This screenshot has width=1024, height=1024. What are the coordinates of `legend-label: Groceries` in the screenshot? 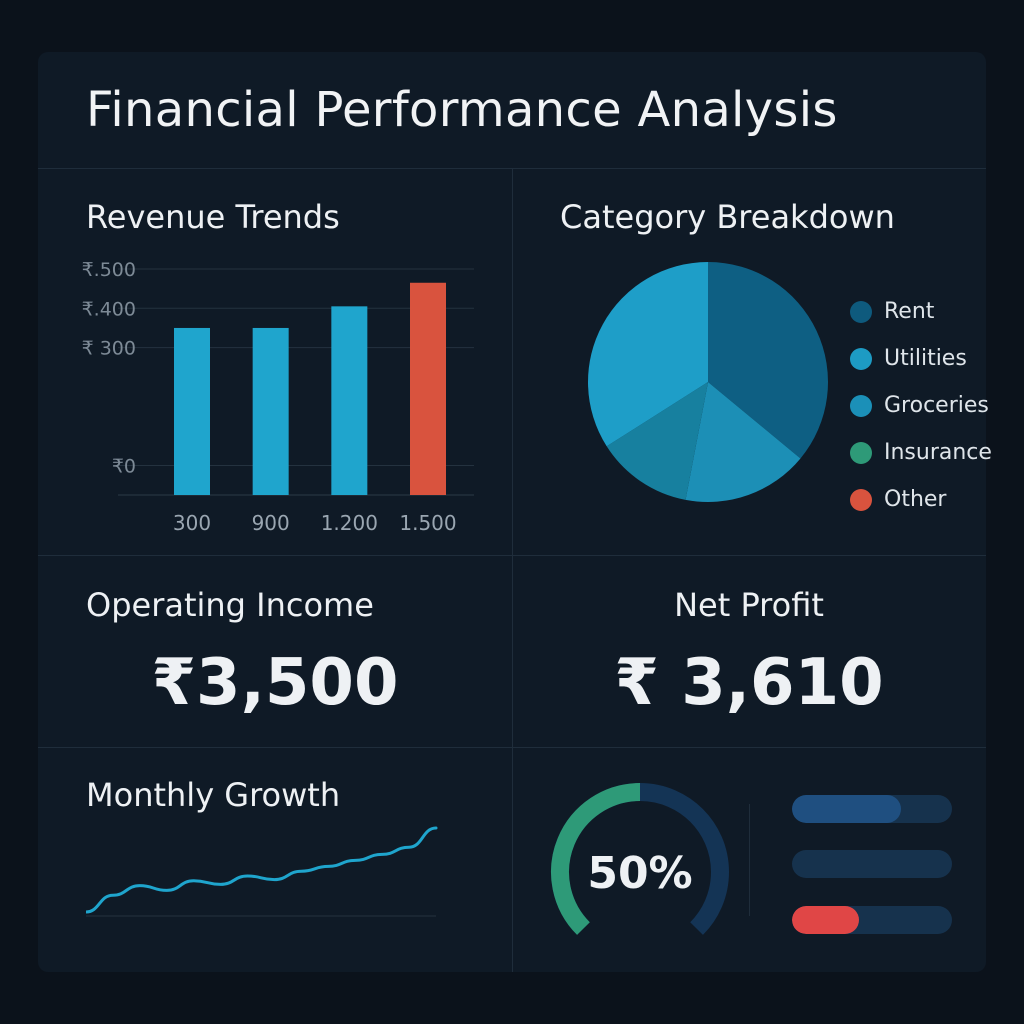 It's located at (936, 405).